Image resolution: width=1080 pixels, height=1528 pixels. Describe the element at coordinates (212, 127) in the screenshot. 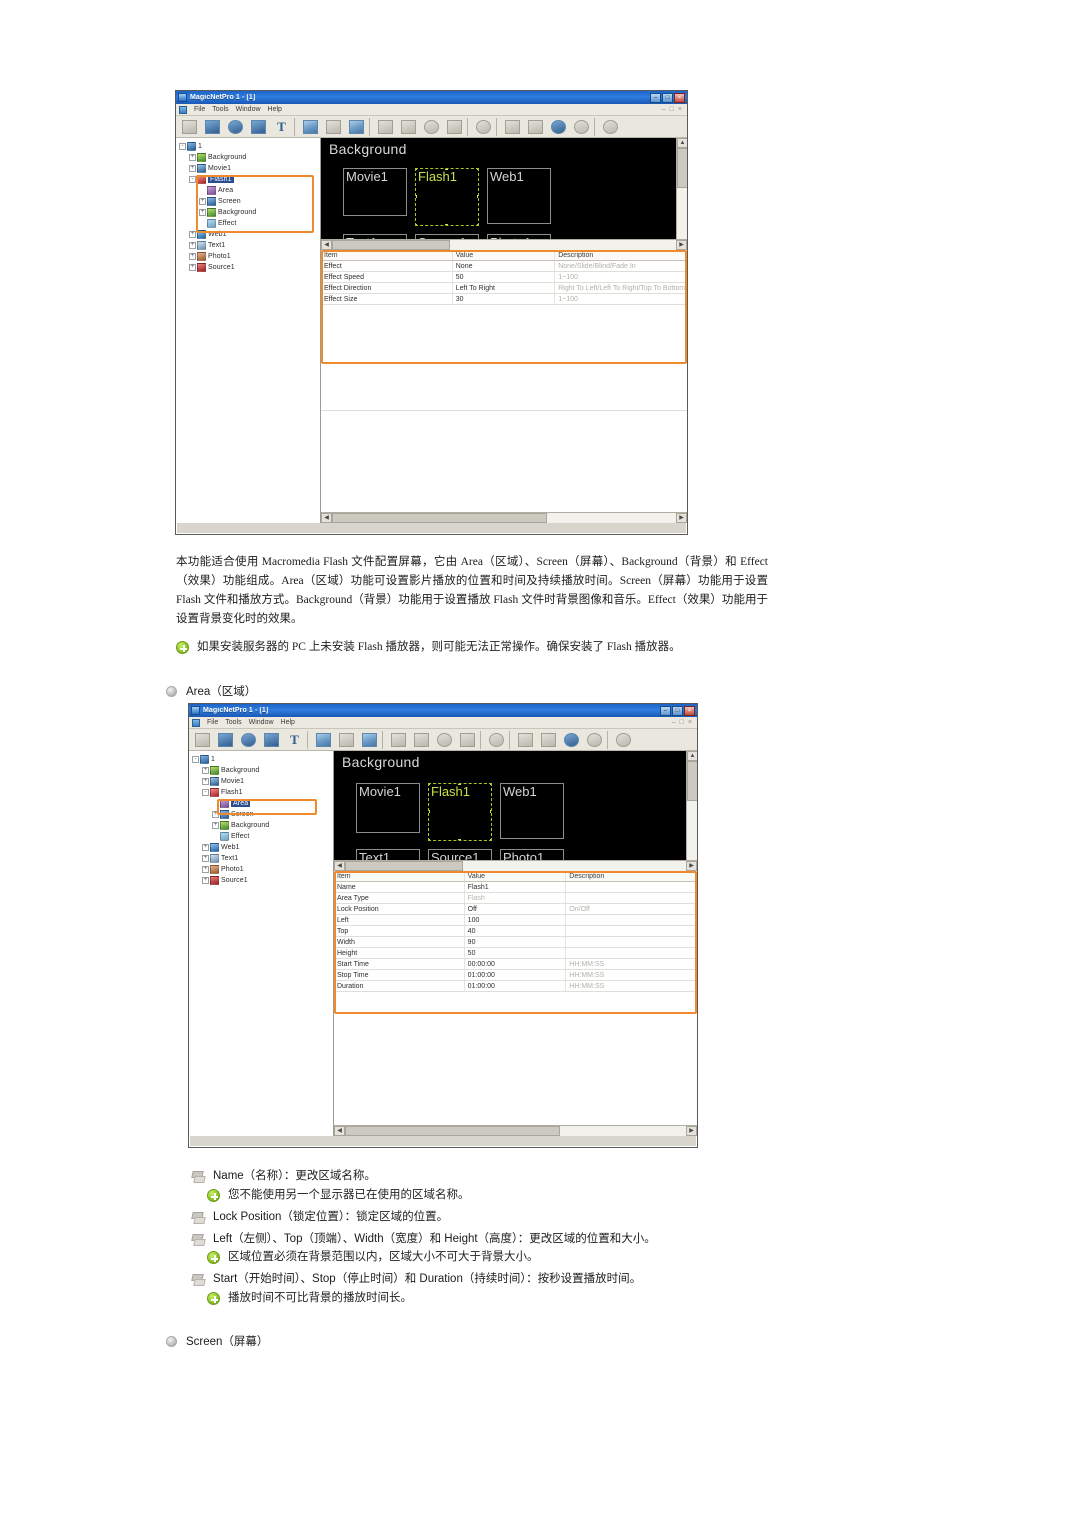

I see `monitor-icon` at that location.